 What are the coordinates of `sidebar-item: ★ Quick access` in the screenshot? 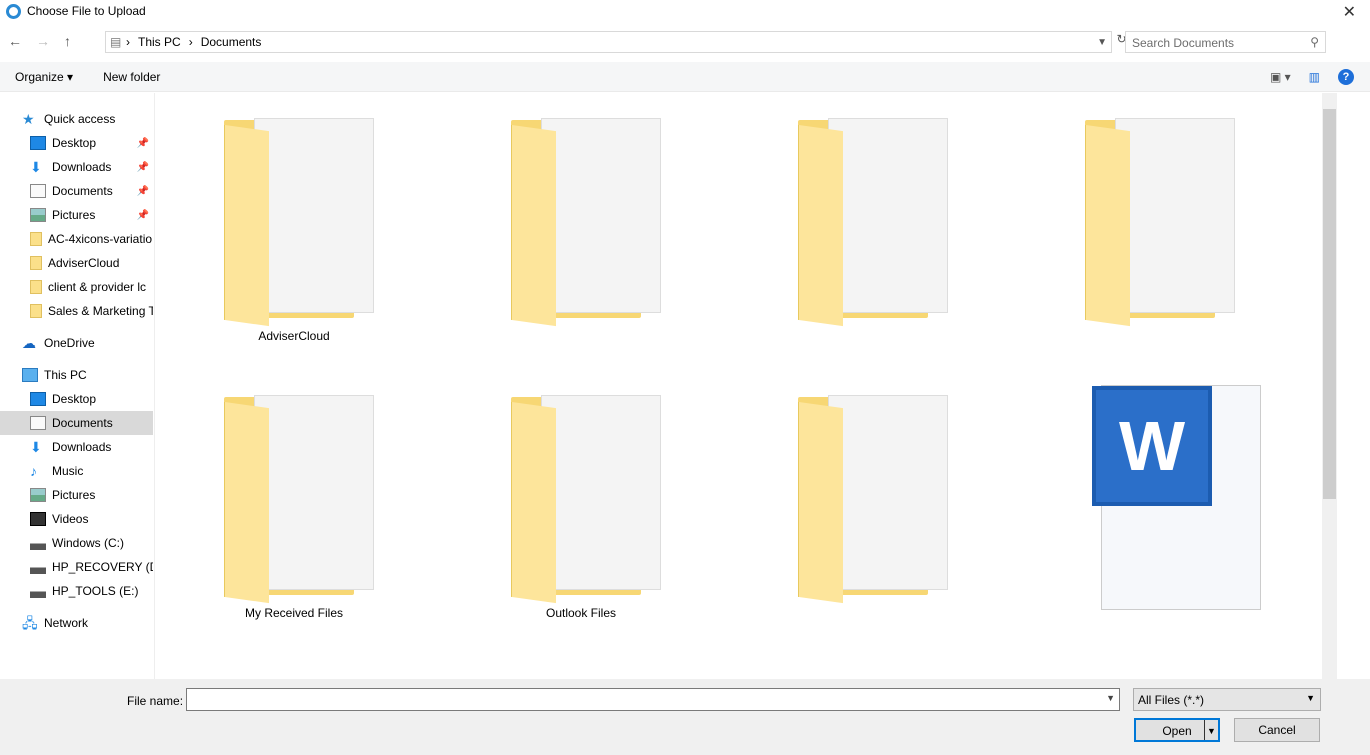 It's located at (76, 119).